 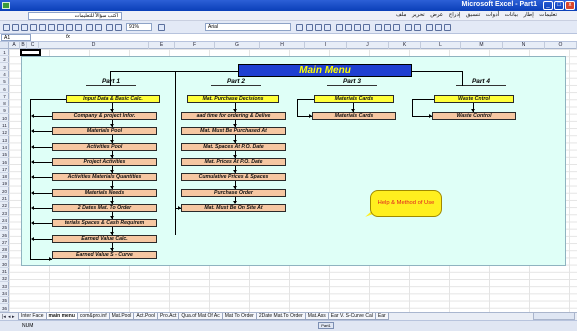 What do you see at coordinates (570, 5) in the screenshot?
I see `close-icon: x` at bounding box center [570, 5].